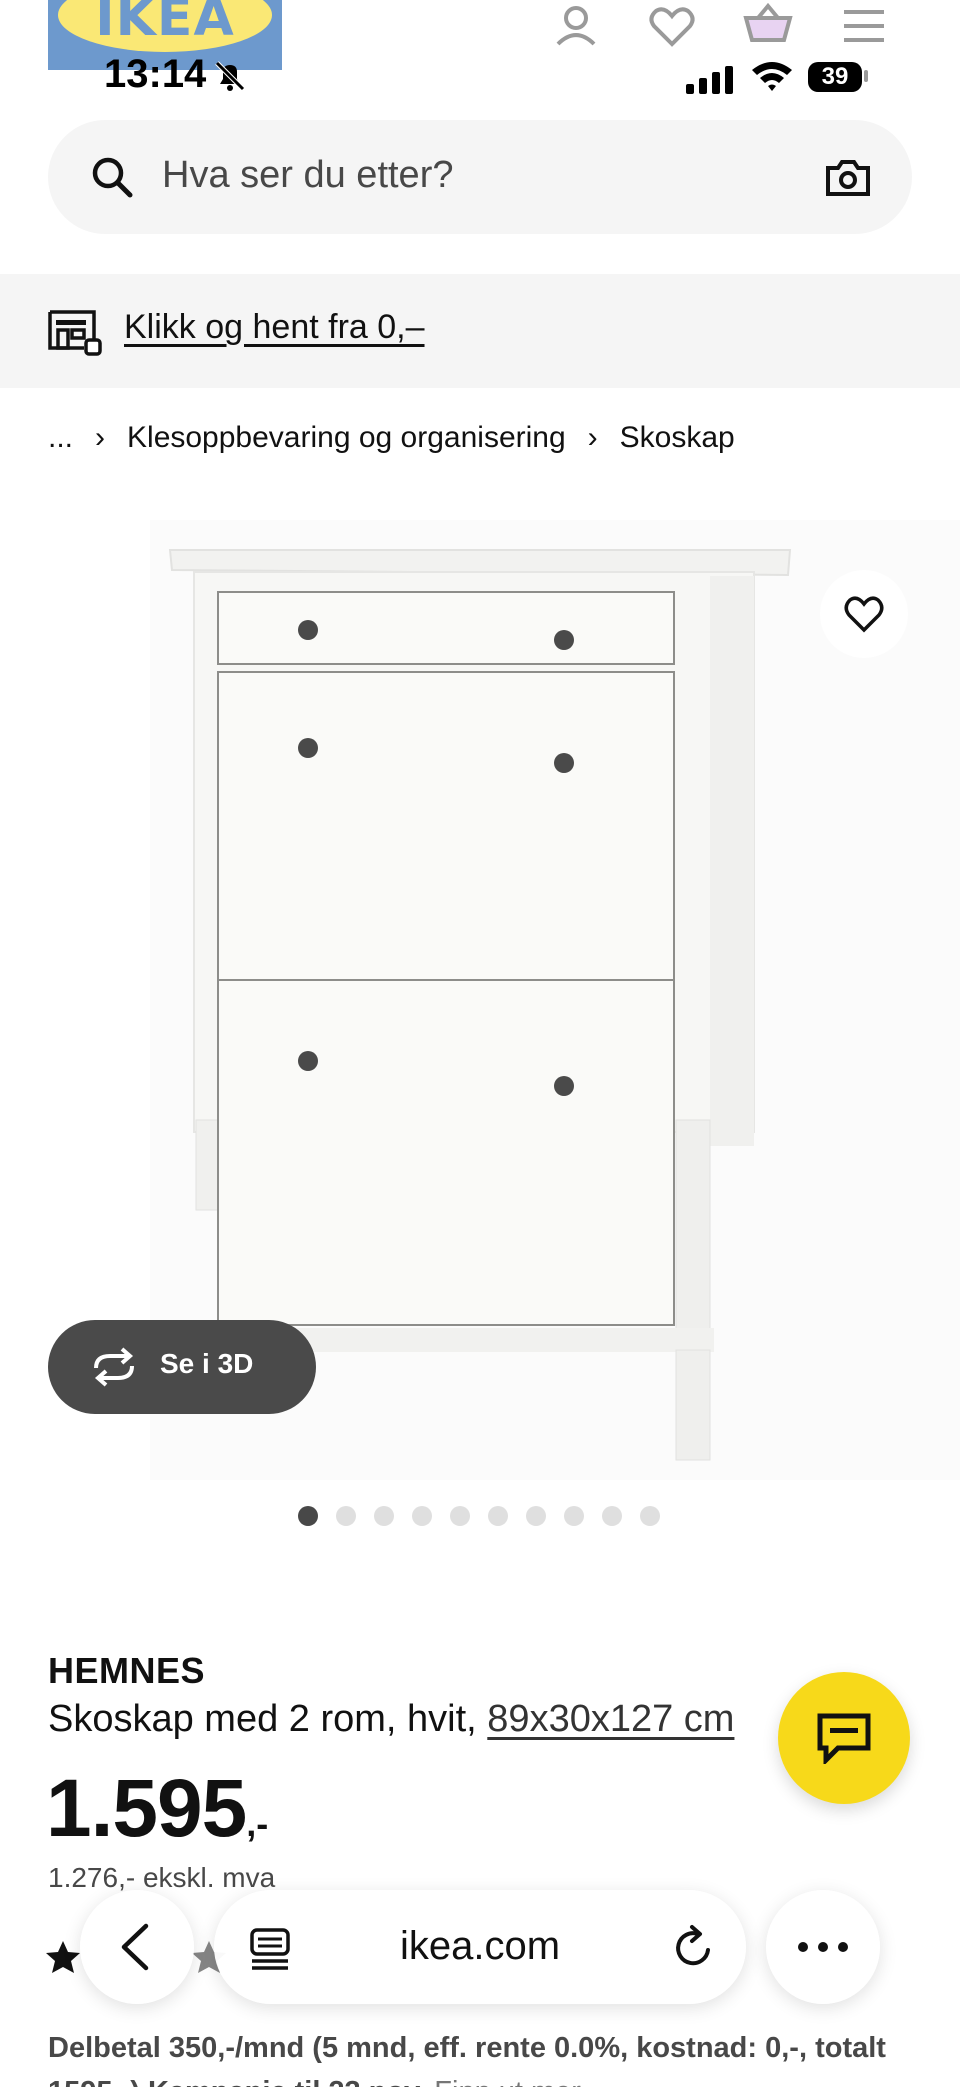  What do you see at coordinates (76, 333) in the screenshot?
I see `store-icon` at bounding box center [76, 333].